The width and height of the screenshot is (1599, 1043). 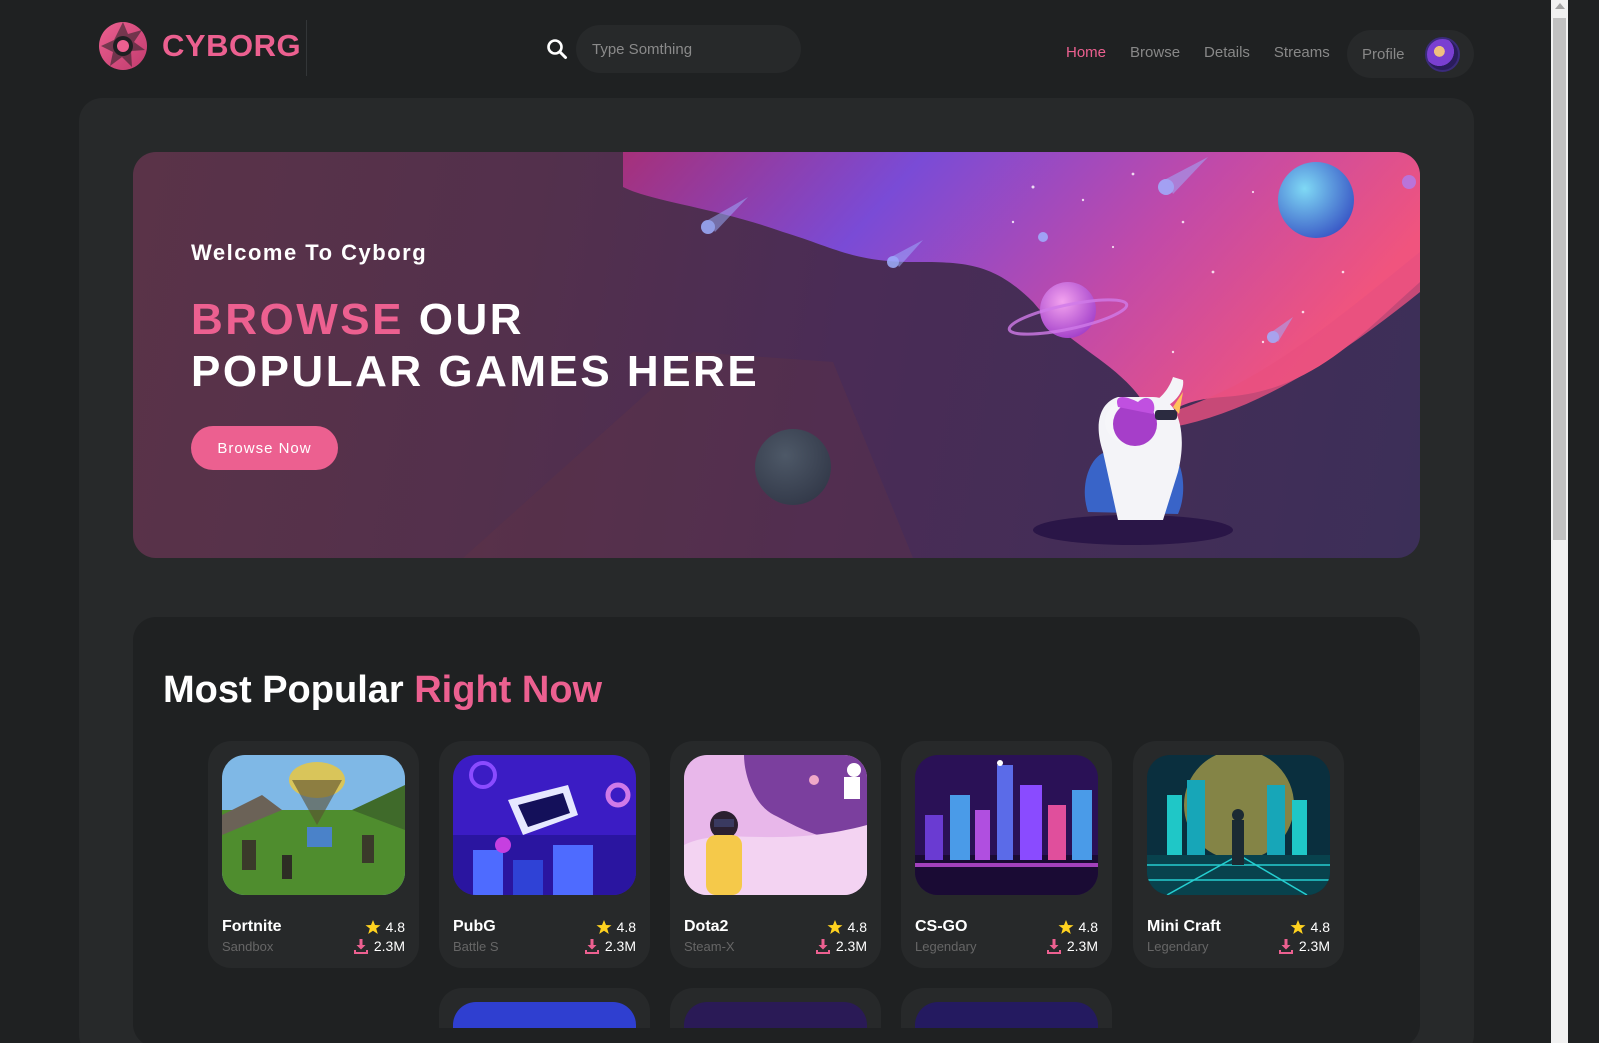 I want to click on brand-name: CYBORG, so click(x=232, y=45).